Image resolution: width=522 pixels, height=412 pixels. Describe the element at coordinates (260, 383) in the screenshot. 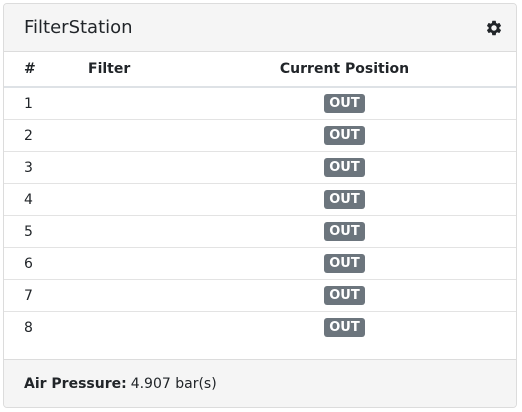

I see `card-footer: Air Pressure: 4.907 bar(s)` at that location.